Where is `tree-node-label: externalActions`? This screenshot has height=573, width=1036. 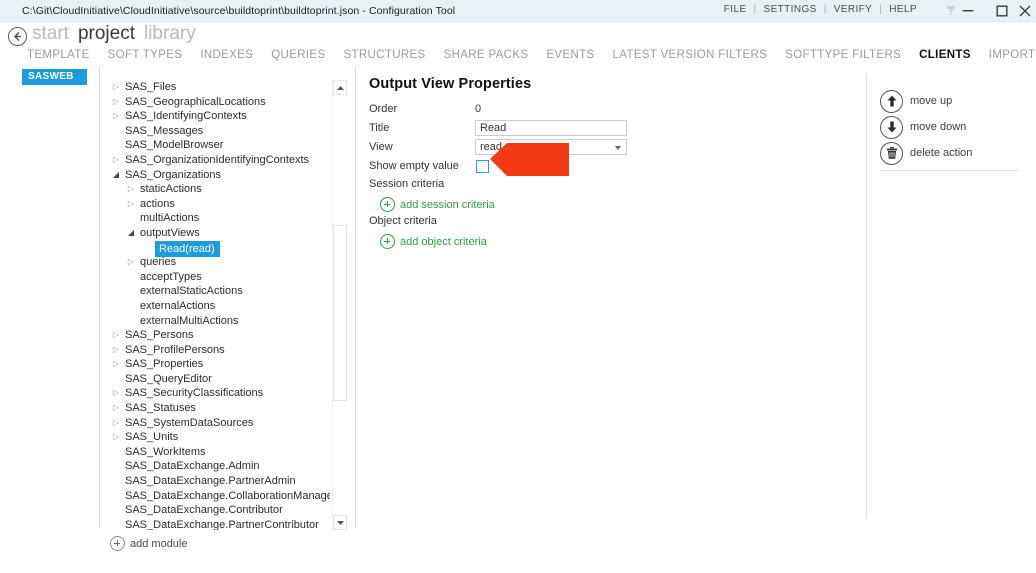 tree-node-label: externalActions is located at coordinates (178, 305).